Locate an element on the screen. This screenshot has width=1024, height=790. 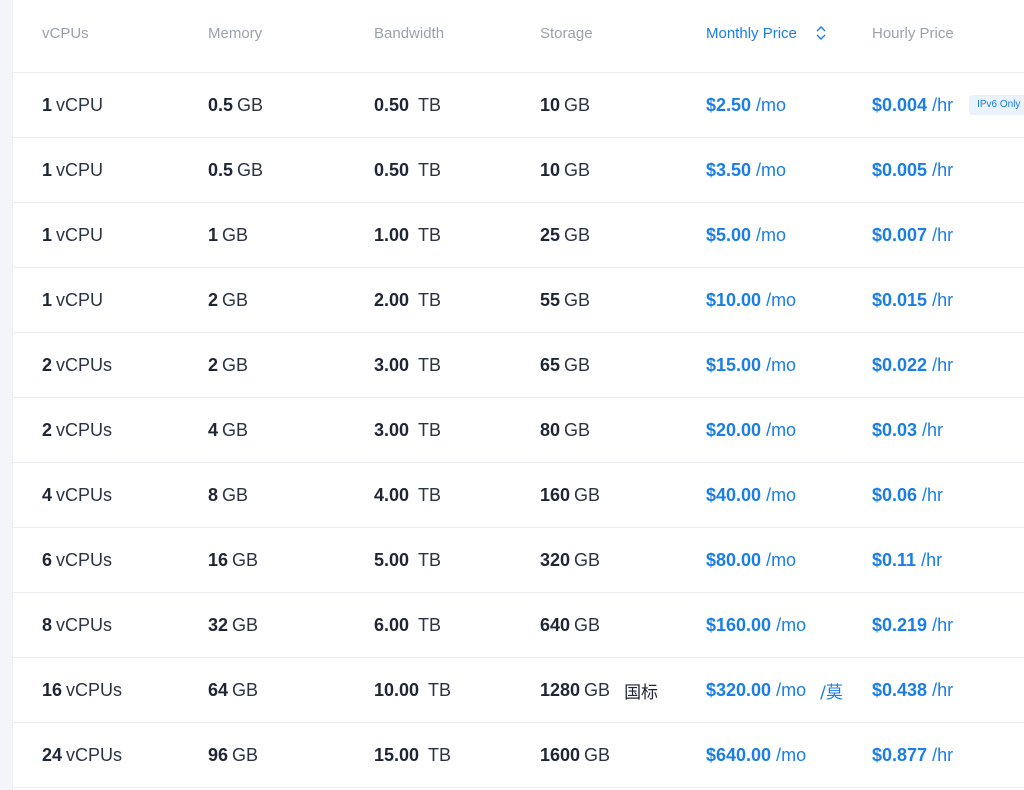
header-bandwidth: Bandwidth is located at coordinates (409, 36).